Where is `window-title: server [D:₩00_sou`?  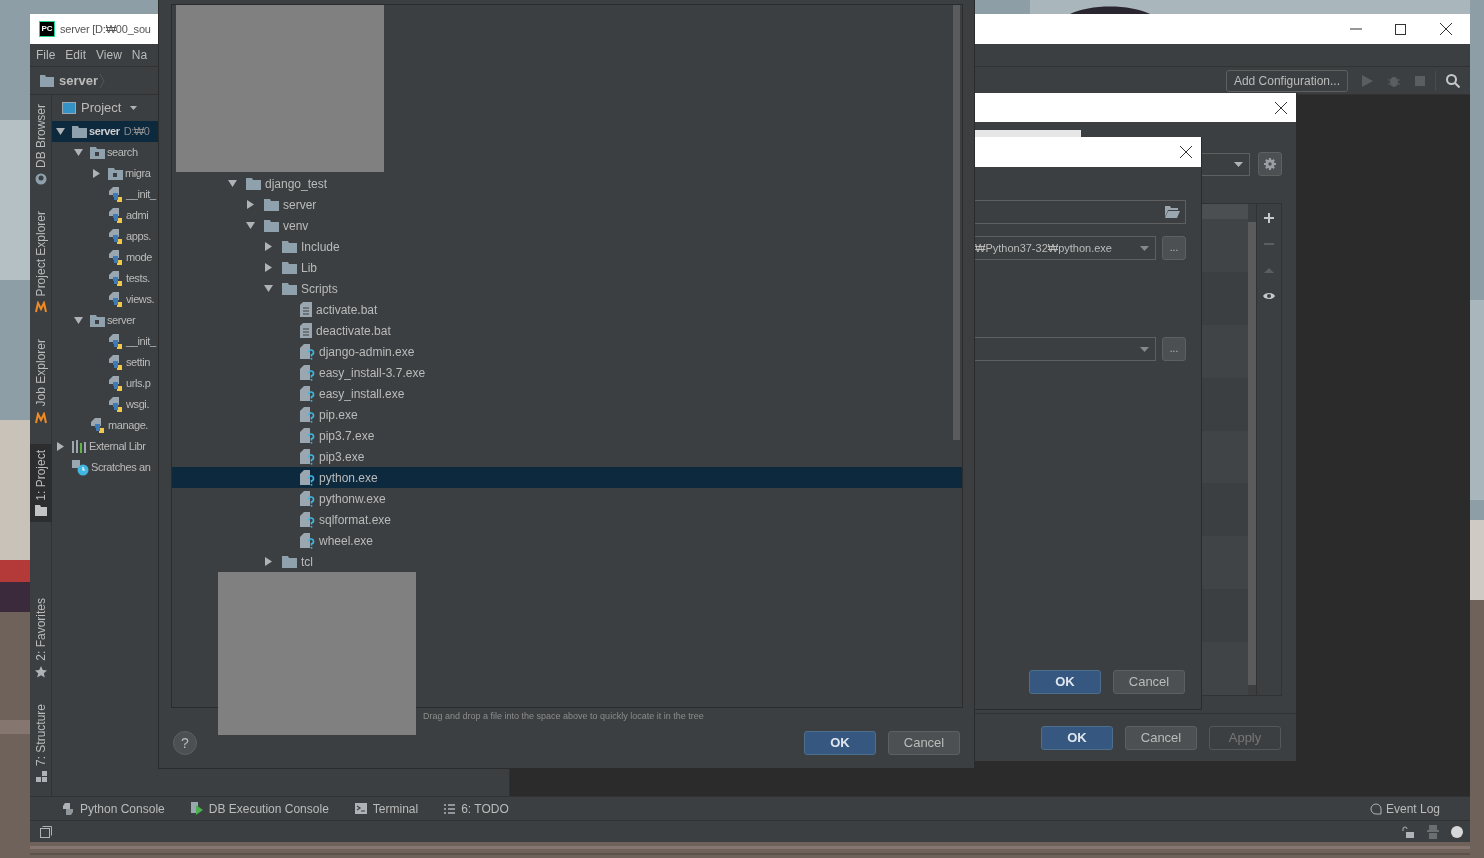 window-title: server [D:₩00_sou is located at coordinates (105, 29).